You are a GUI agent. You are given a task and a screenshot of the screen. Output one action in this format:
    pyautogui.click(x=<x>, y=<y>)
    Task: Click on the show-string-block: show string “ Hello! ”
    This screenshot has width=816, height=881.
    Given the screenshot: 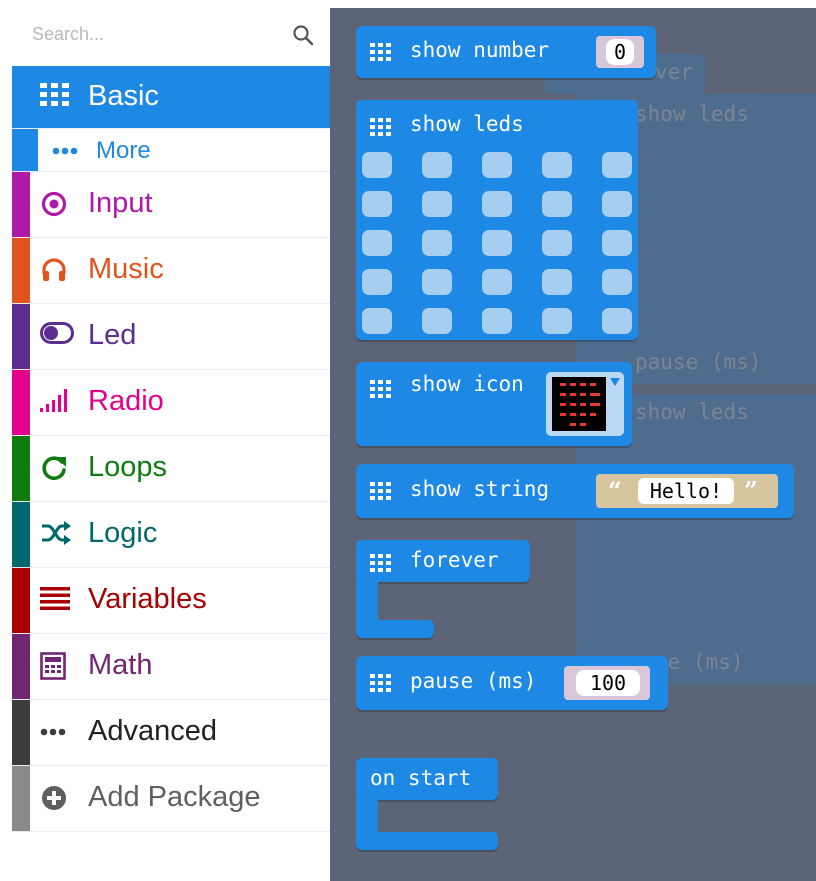 What is the action you would take?
    pyautogui.click(x=575, y=491)
    